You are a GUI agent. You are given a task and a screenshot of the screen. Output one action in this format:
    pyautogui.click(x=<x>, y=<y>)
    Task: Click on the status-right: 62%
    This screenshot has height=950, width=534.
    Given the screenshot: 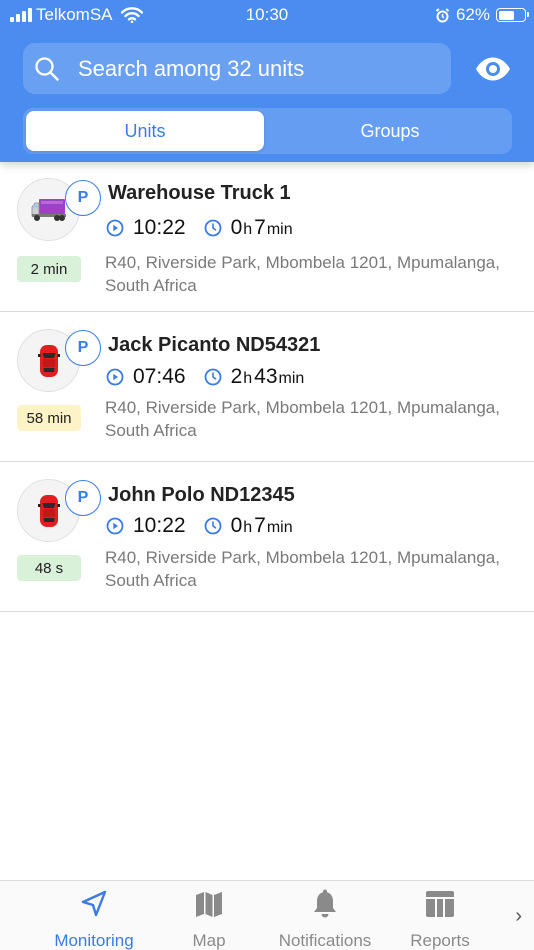 What is the action you would take?
    pyautogui.click(x=482, y=15)
    